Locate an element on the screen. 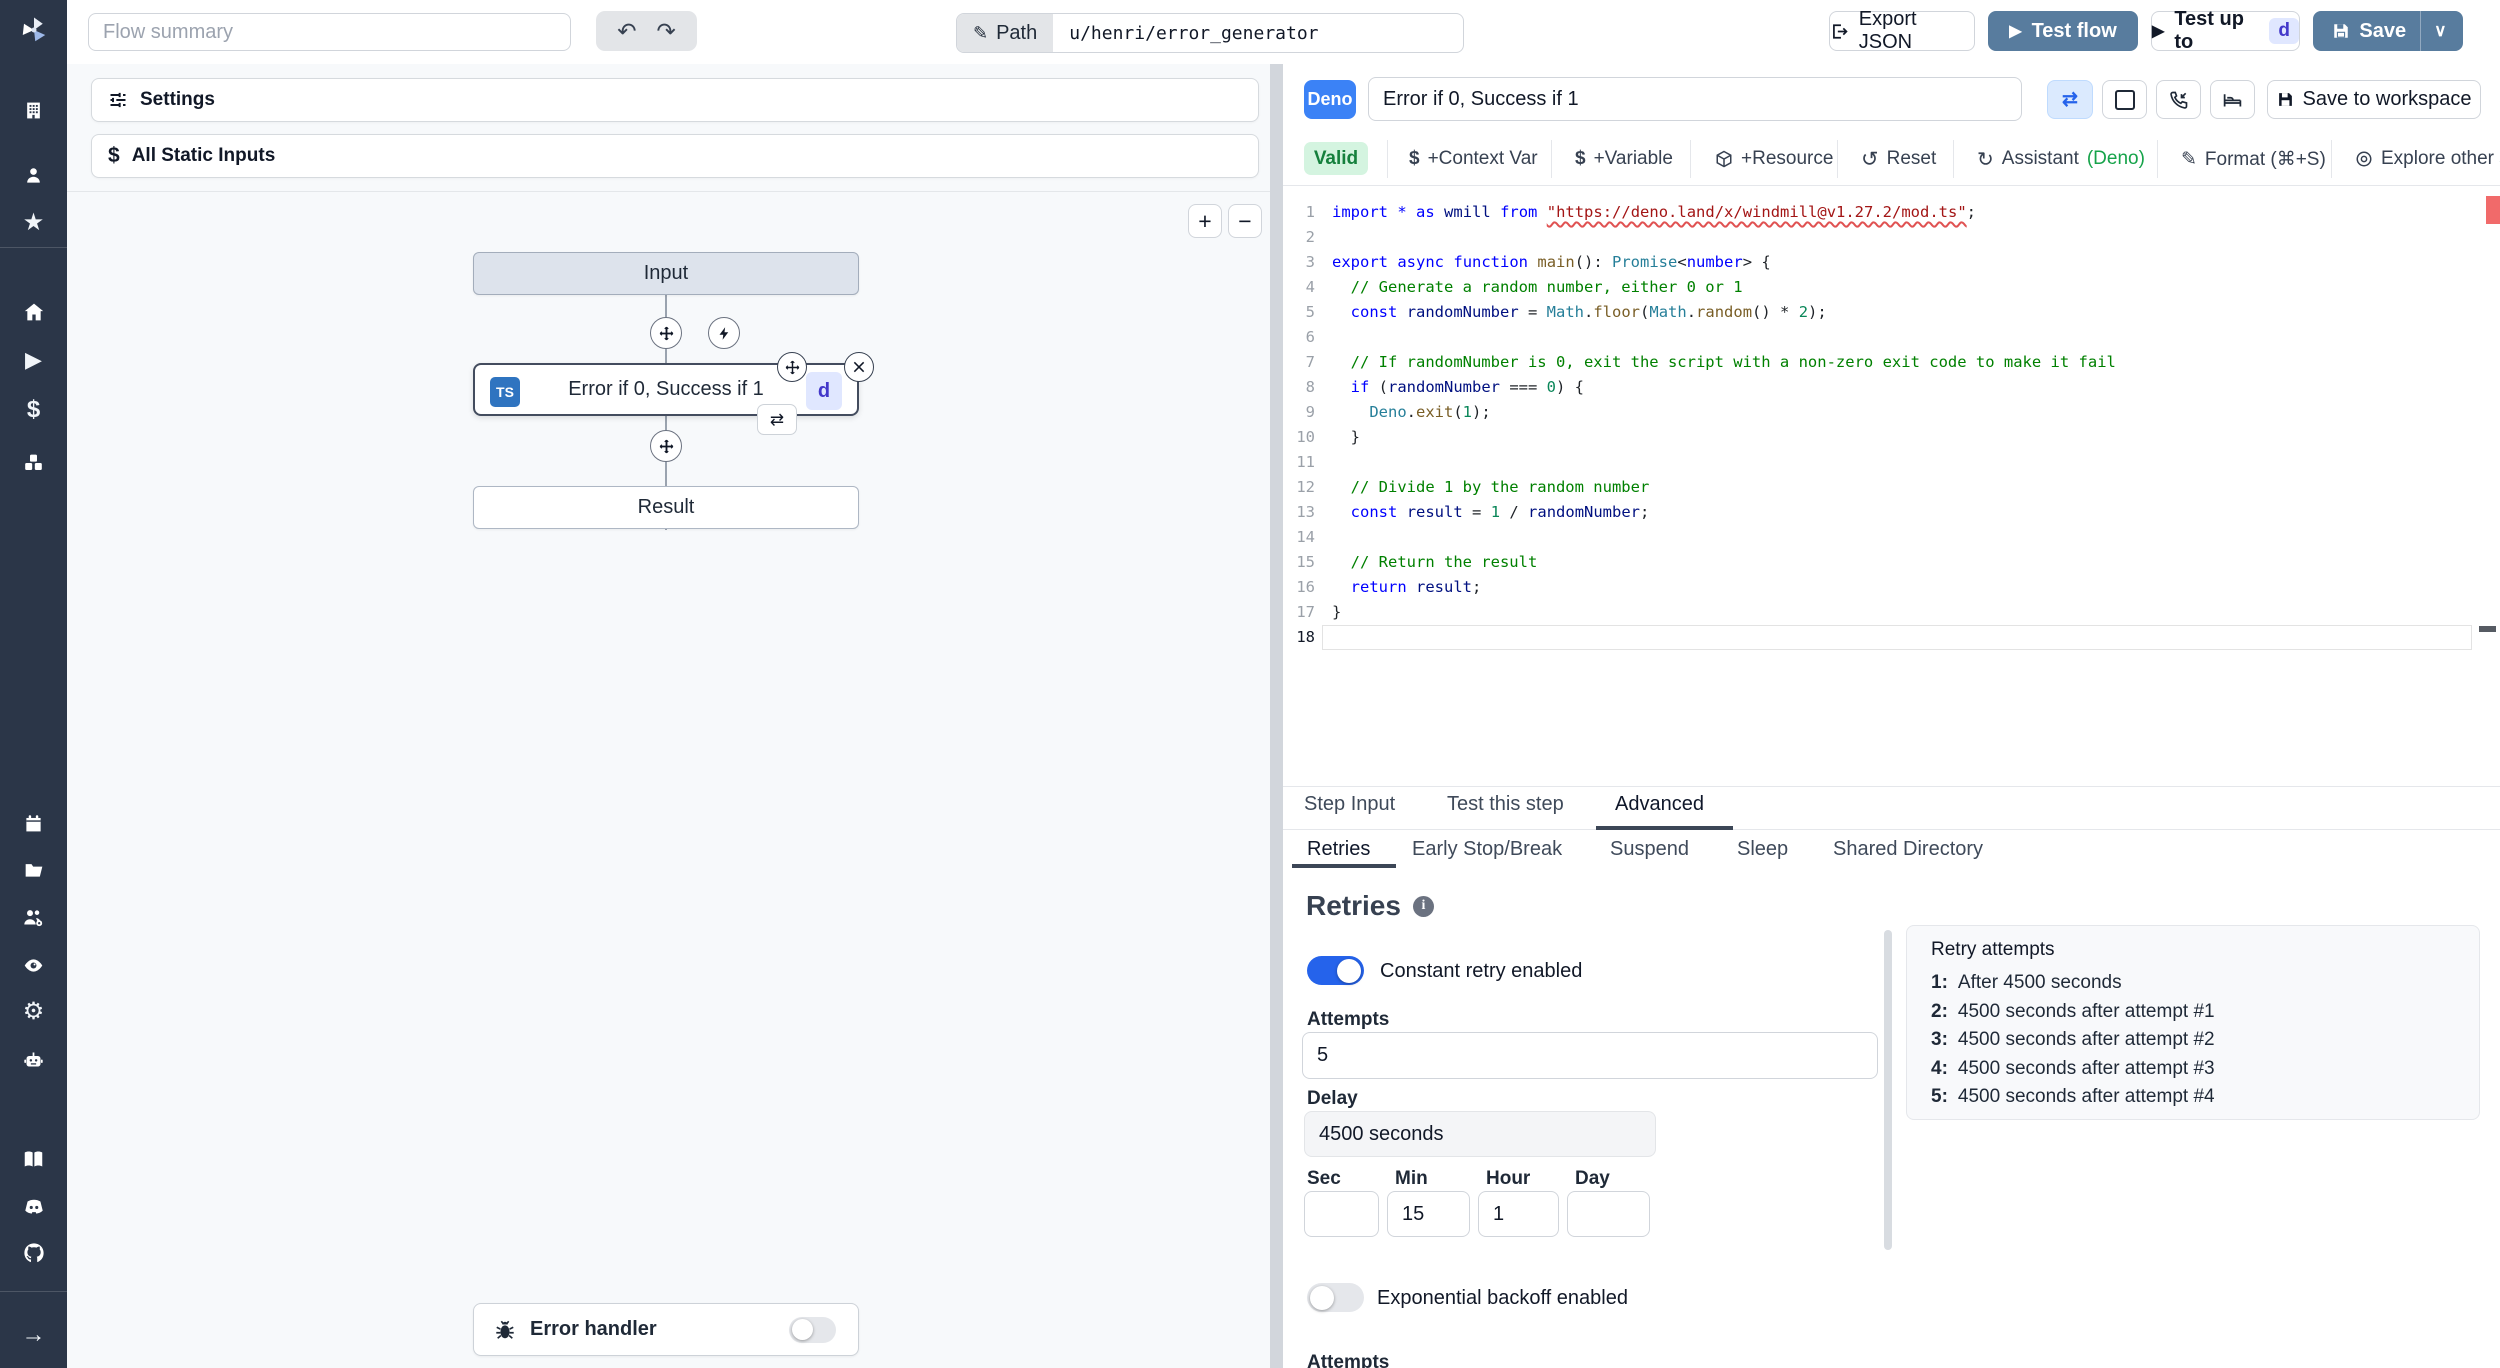  add-resource-button: +Resource is located at coordinates (1774, 159).